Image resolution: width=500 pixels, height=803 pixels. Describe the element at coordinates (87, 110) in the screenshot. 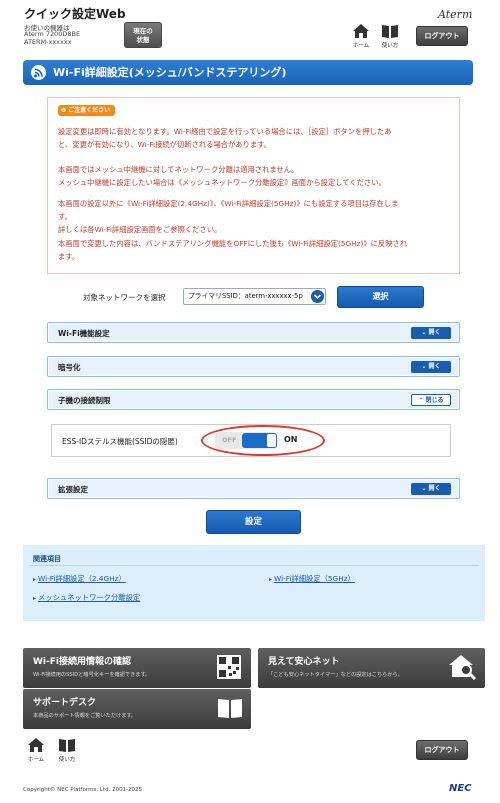

I see `caution-badge: ❶ ご注意ください` at that location.